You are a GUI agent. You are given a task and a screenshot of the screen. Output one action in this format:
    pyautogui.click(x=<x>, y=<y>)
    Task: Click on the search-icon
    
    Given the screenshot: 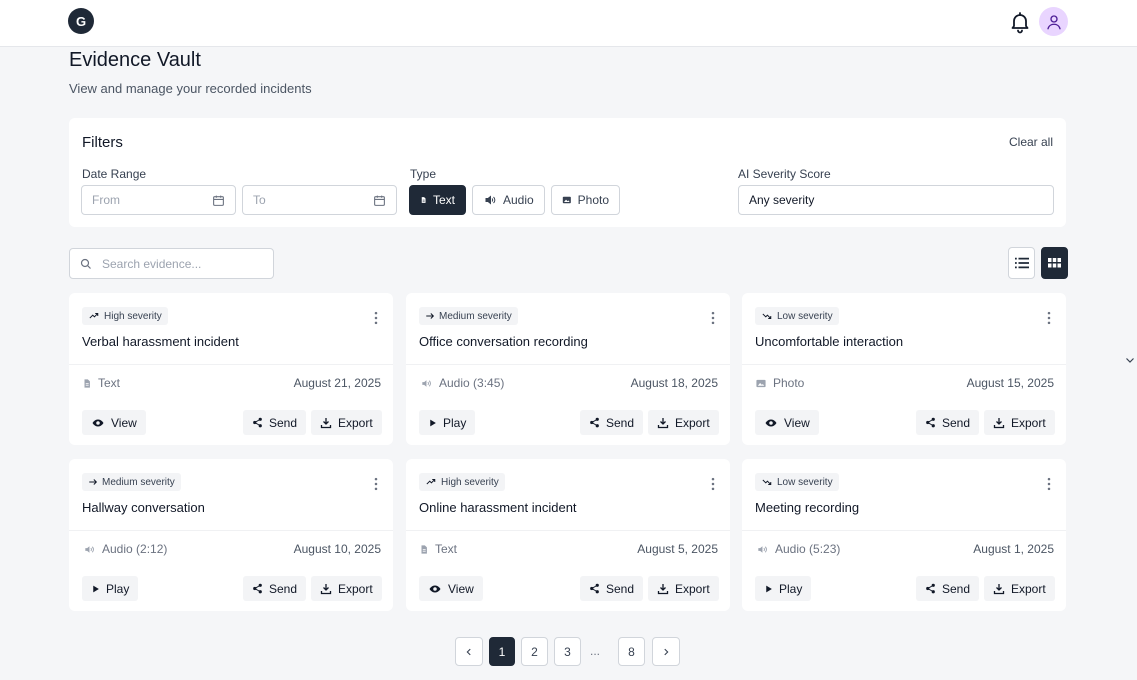 What is the action you would take?
    pyautogui.click(x=85, y=263)
    